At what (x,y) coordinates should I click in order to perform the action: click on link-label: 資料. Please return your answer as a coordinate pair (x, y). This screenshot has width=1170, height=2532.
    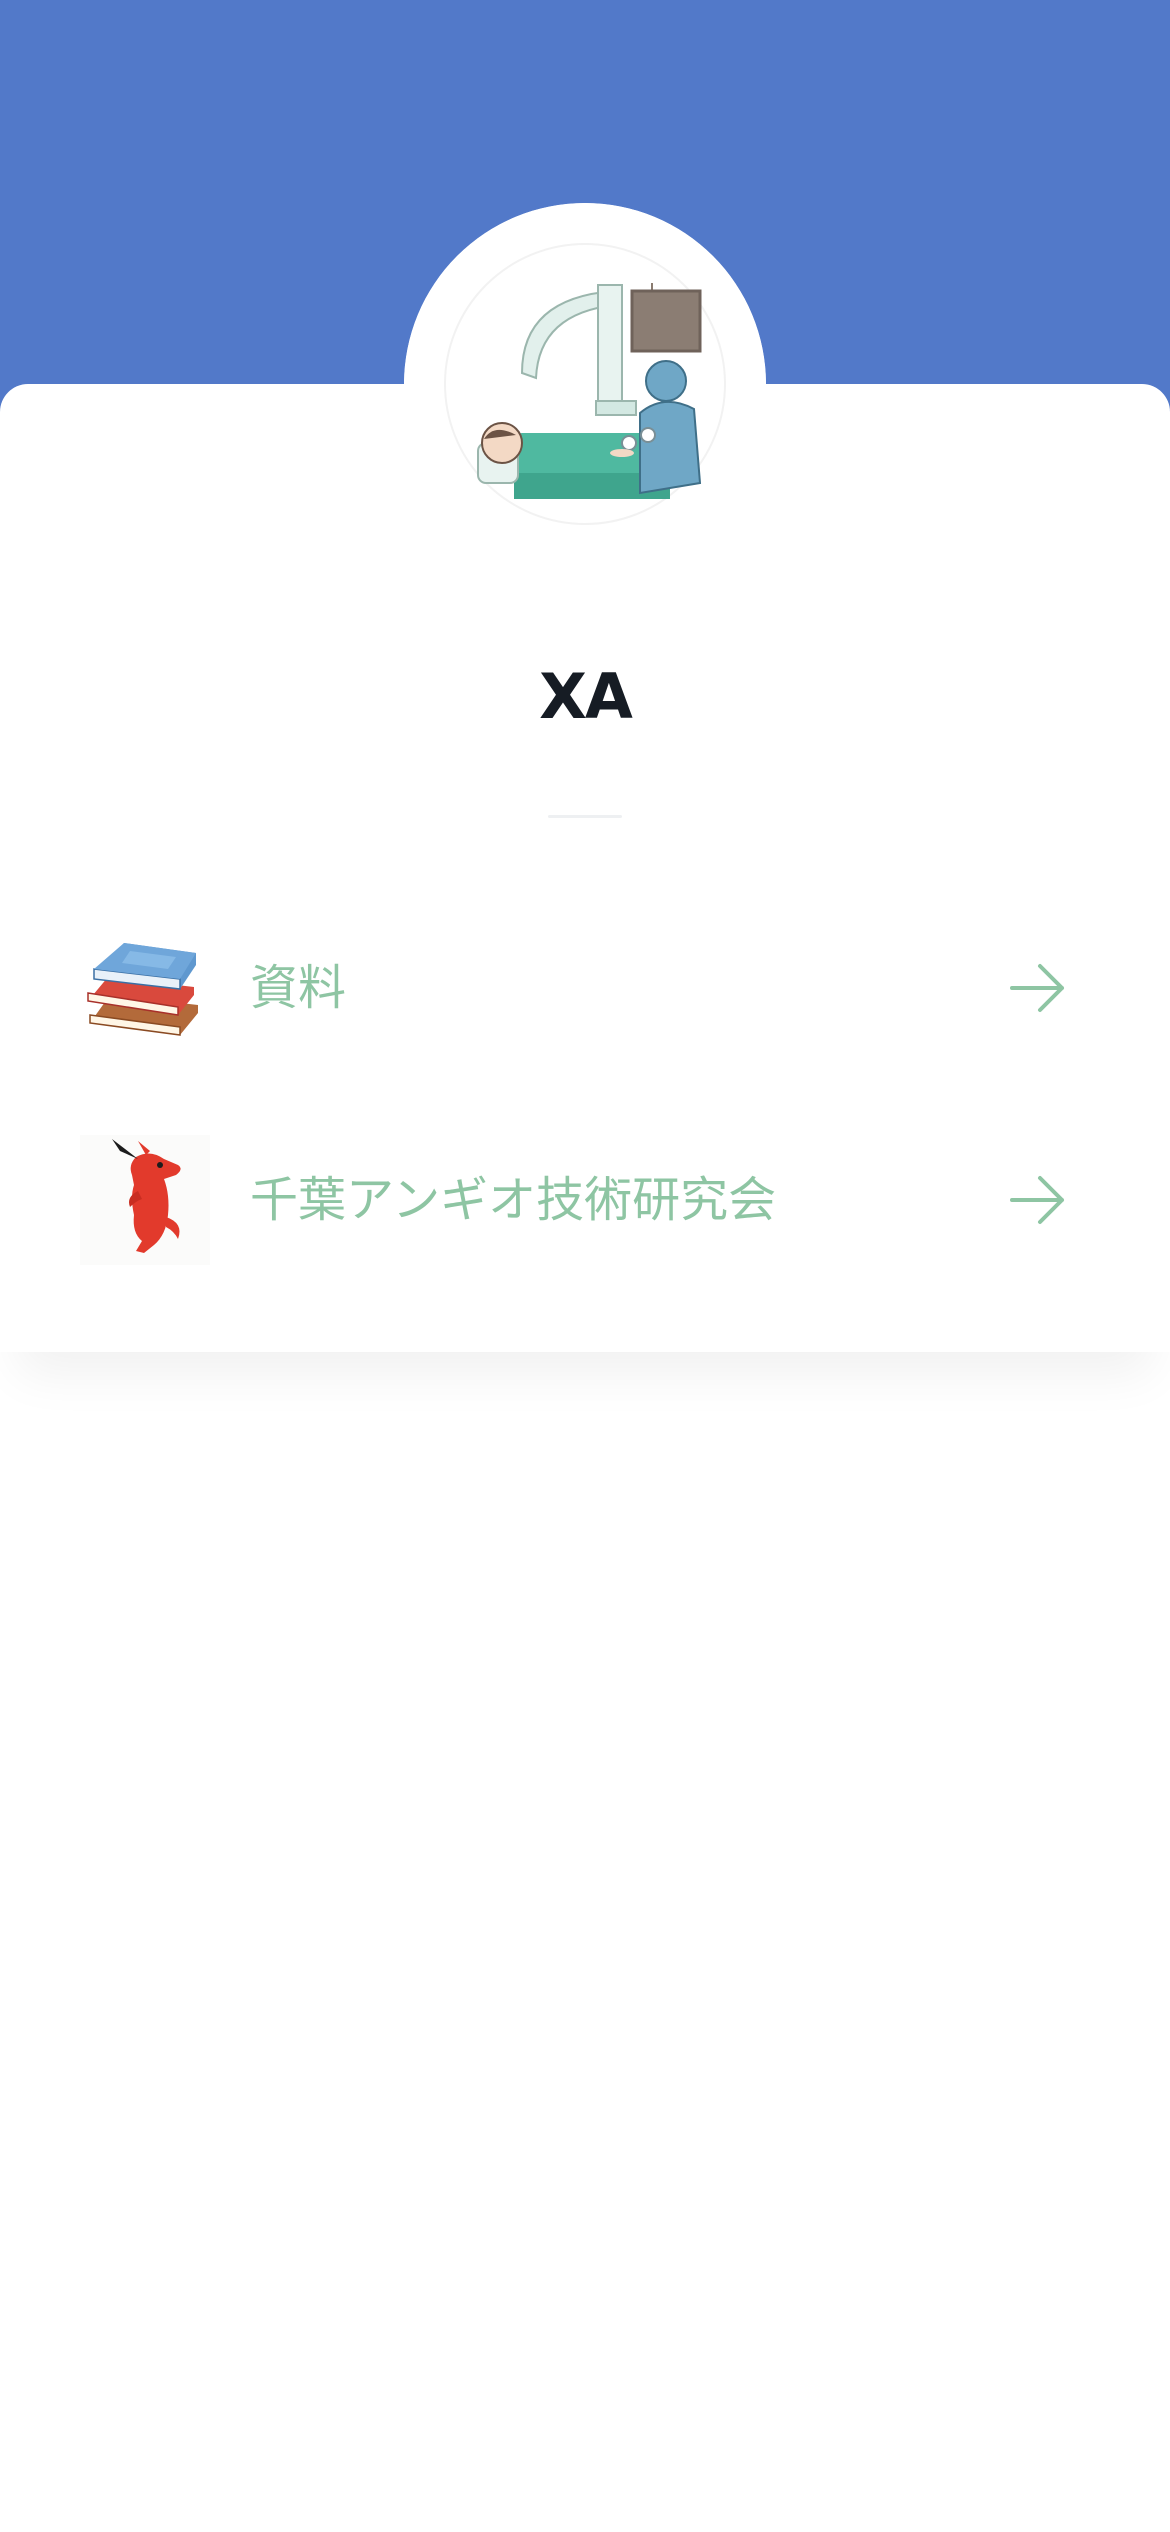
    Looking at the image, I should click on (298, 988).